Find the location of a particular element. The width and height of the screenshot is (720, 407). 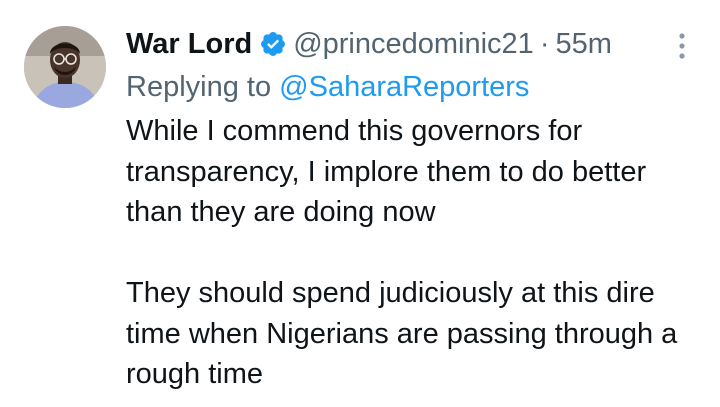

author-name: War Lord is located at coordinates (189, 44).